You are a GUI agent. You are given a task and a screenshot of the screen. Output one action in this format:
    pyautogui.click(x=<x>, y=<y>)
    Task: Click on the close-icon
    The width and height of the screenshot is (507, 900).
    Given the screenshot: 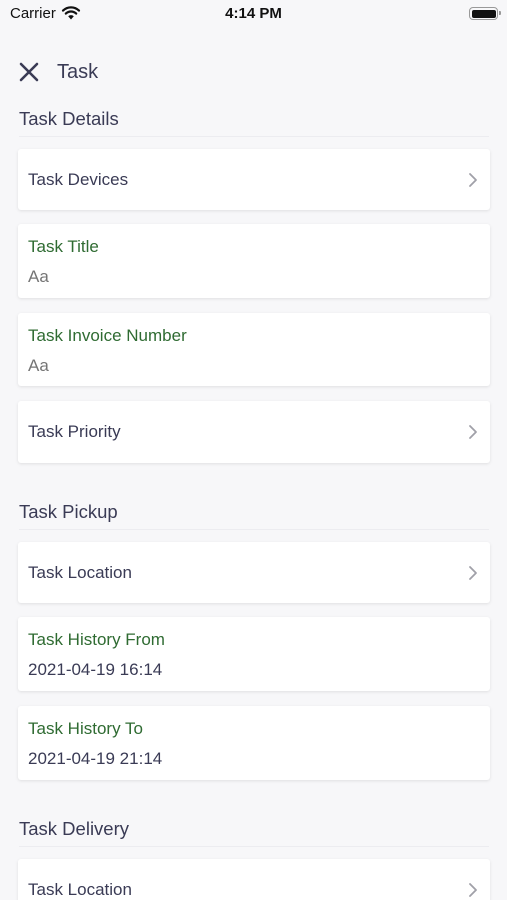 What is the action you would take?
    pyautogui.click(x=29, y=72)
    